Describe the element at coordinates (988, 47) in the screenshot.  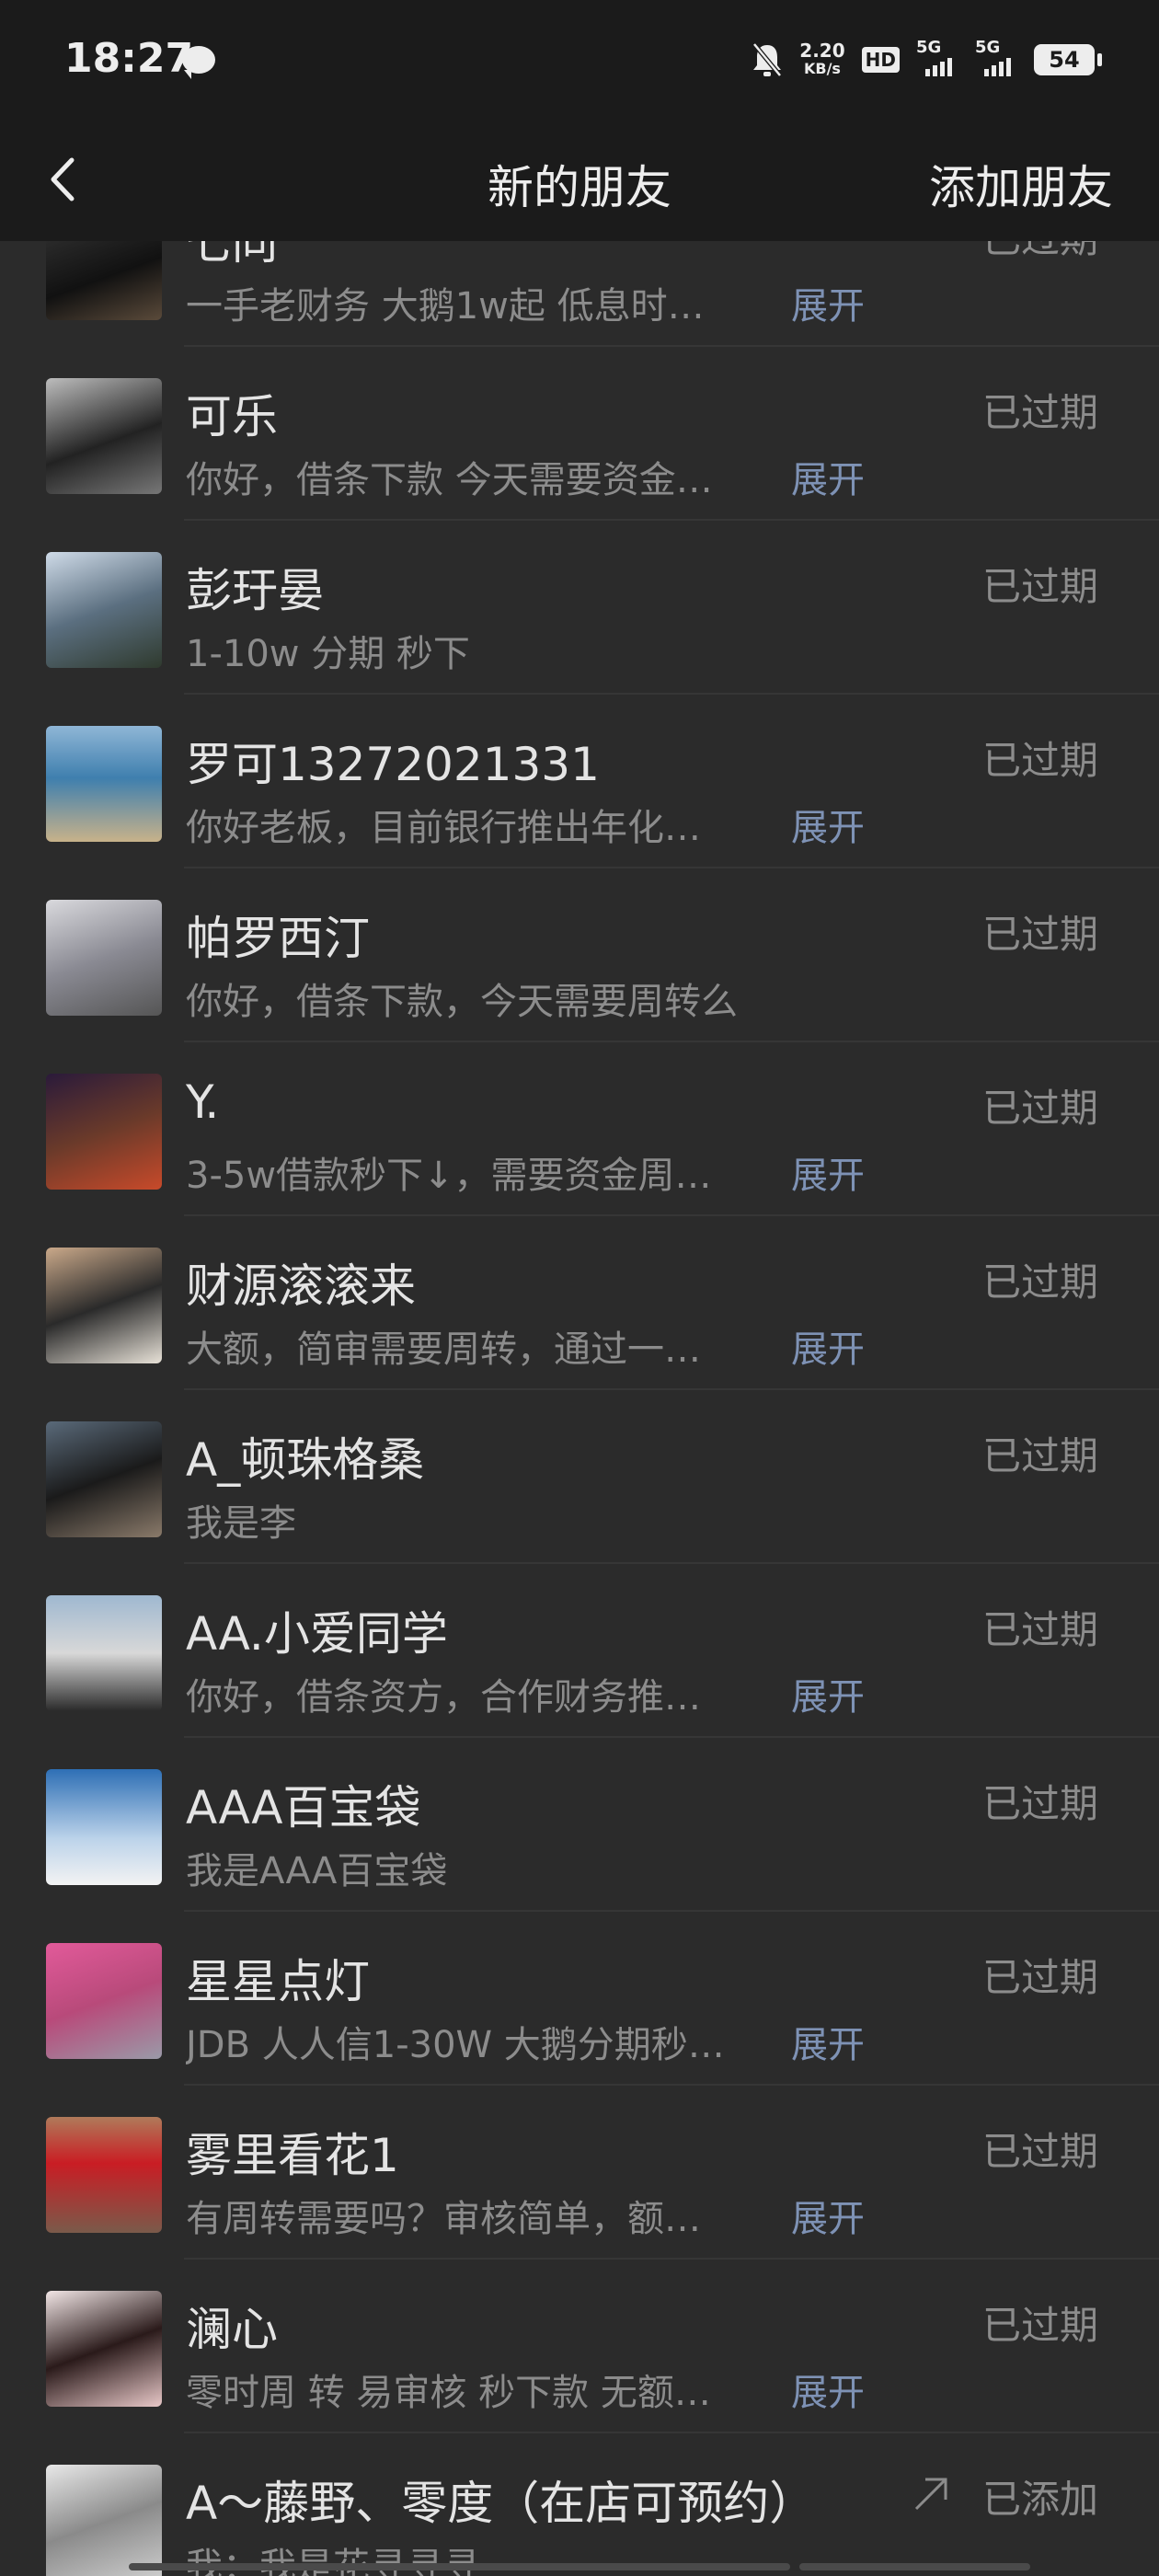
I see `signal-2-label: 5G` at that location.